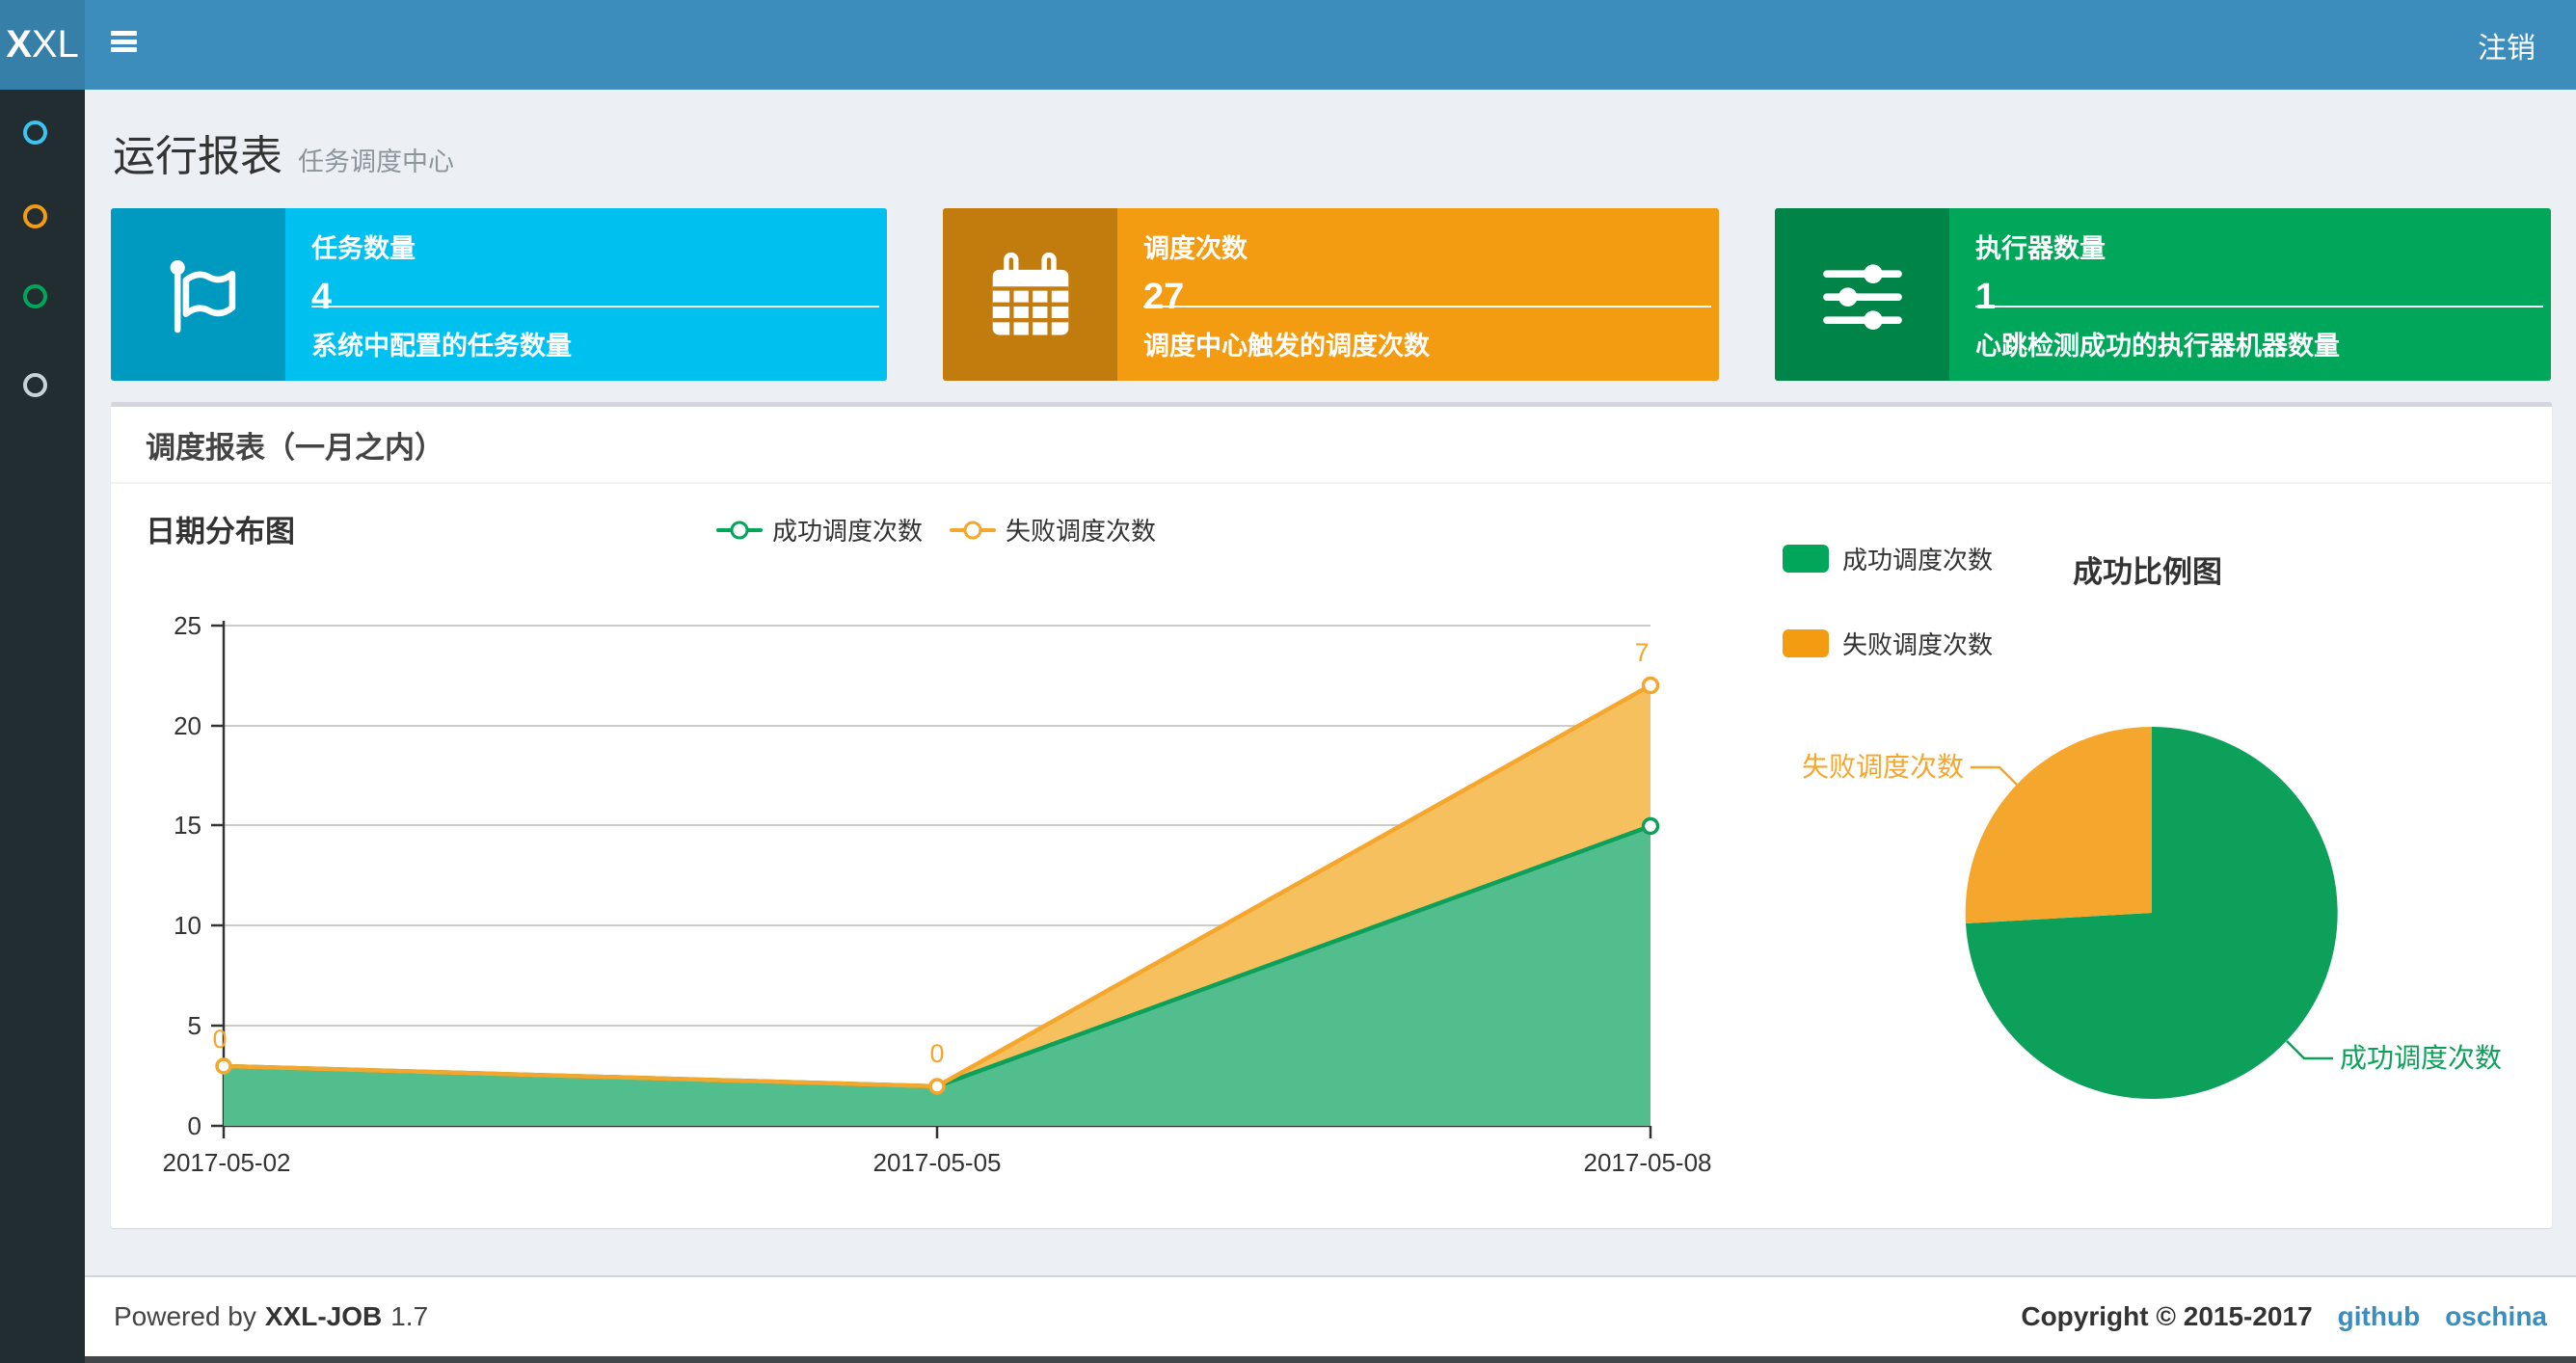 Image resolution: width=2576 pixels, height=1363 pixels. What do you see at coordinates (1862, 294) in the screenshot?
I see `sliders-icon` at bounding box center [1862, 294].